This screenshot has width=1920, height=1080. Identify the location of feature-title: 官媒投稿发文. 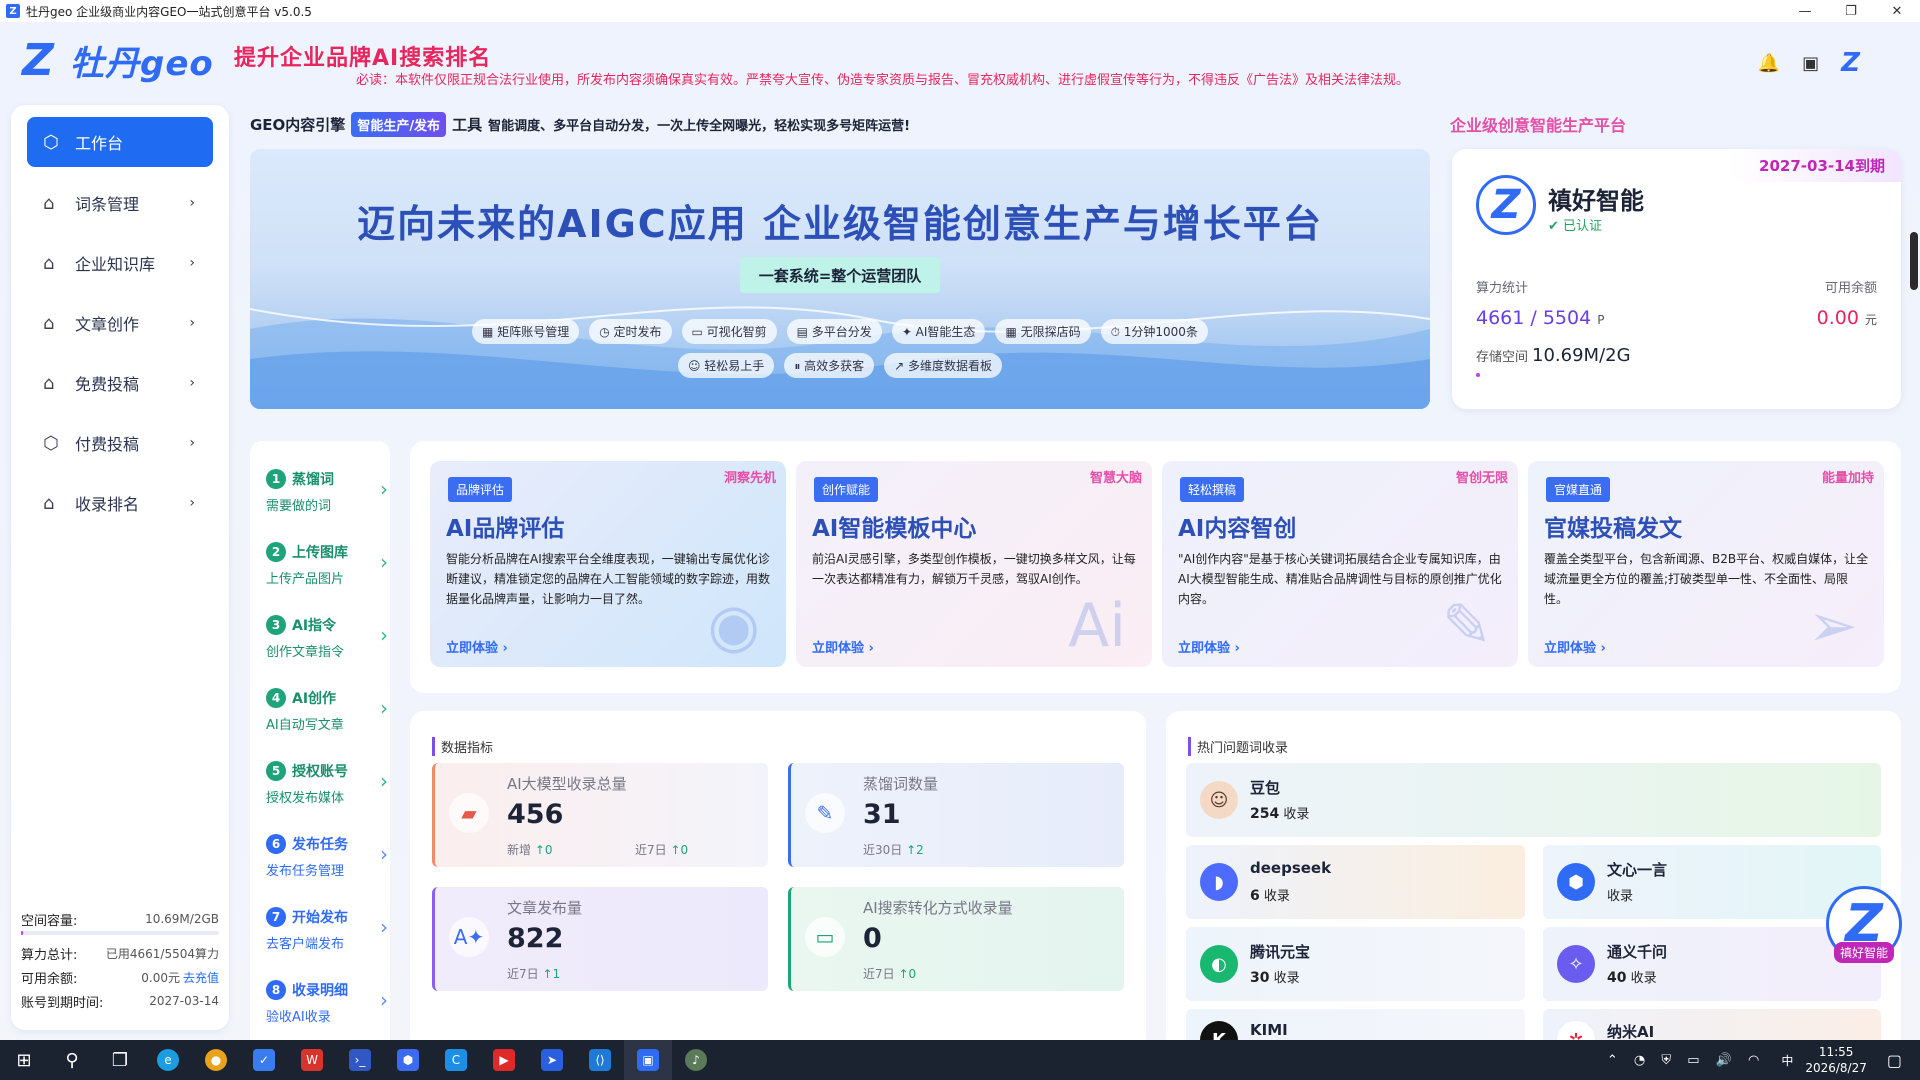
(1613, 529).